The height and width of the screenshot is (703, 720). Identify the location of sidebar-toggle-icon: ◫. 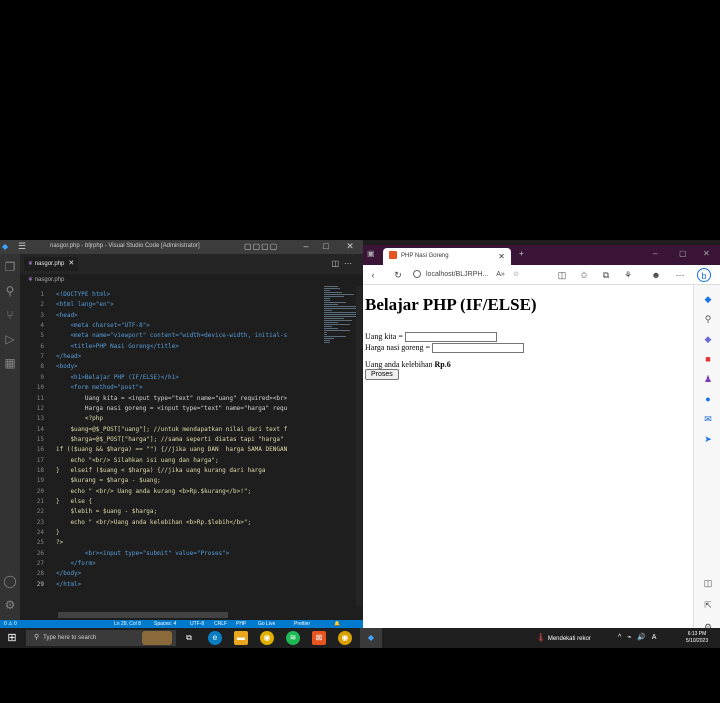
(708, 583).